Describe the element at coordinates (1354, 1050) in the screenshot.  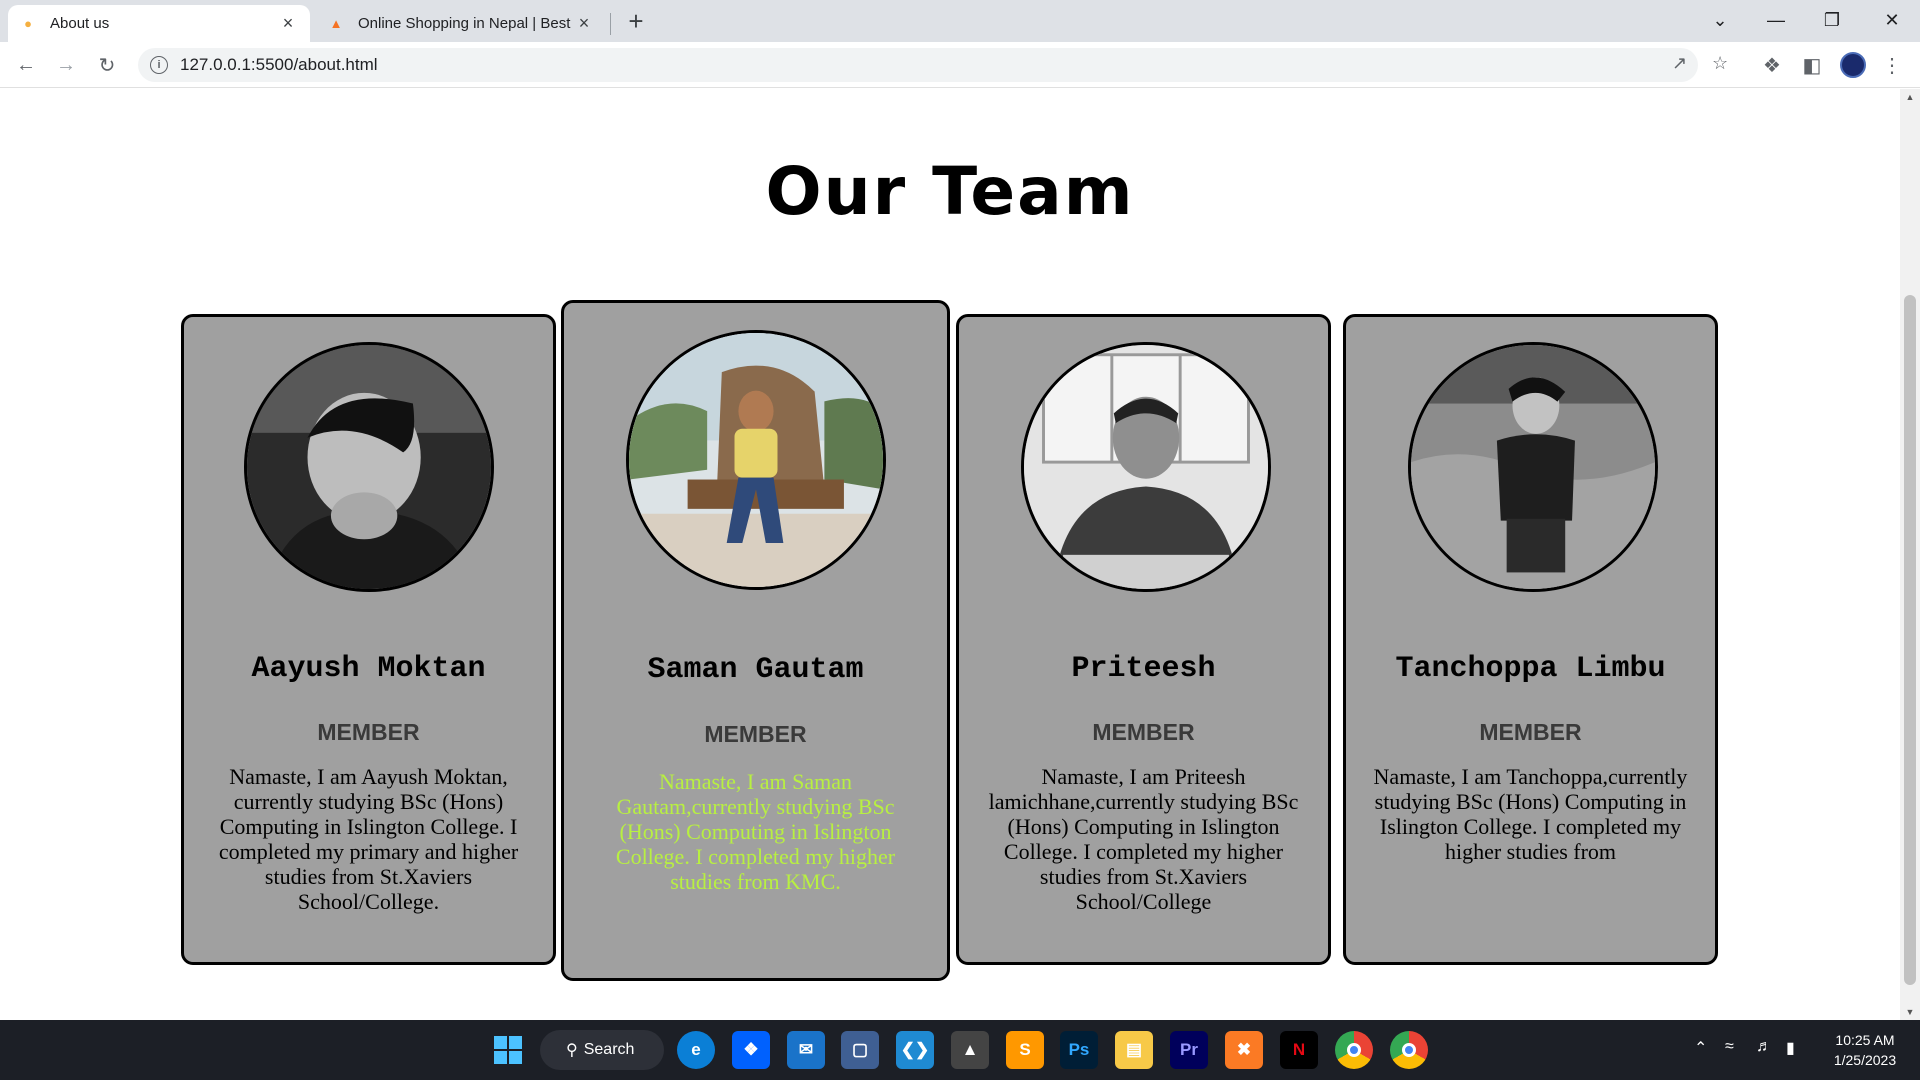
I see `chrome-icon` at that location.